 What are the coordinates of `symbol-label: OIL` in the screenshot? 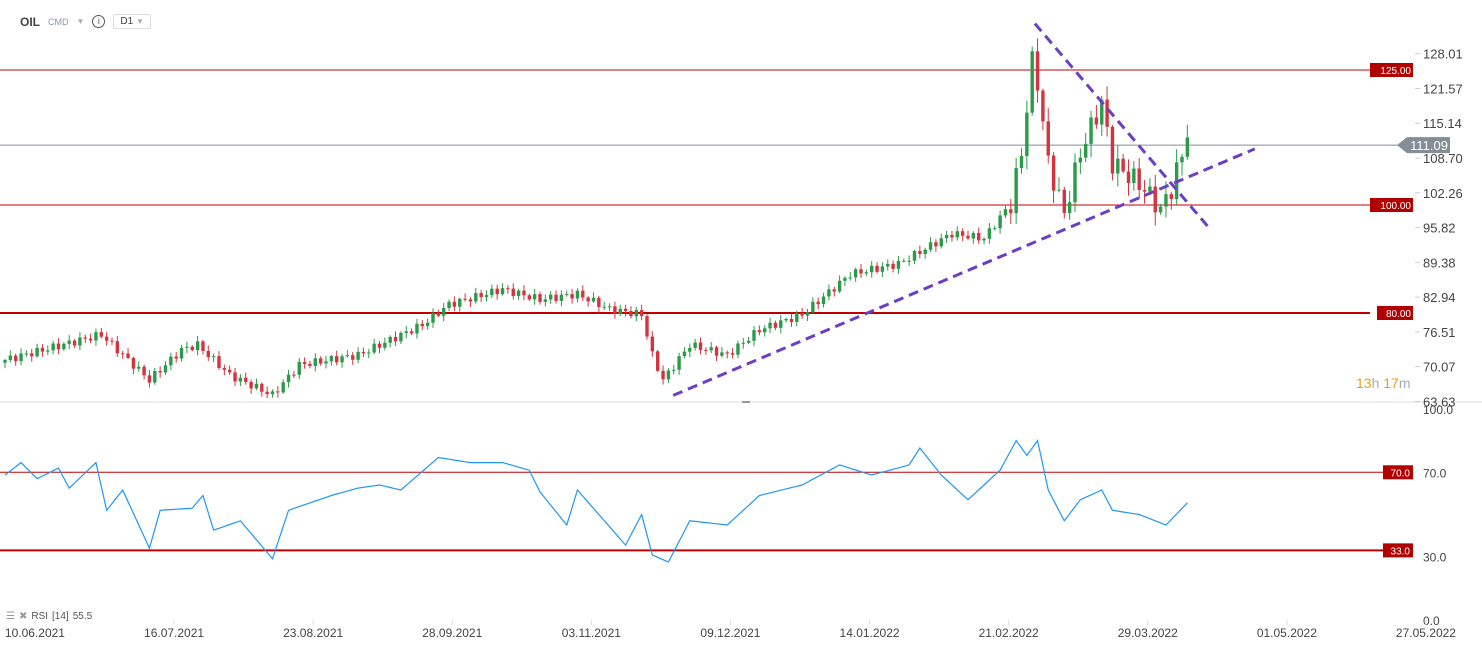 It's located at (30, 22).